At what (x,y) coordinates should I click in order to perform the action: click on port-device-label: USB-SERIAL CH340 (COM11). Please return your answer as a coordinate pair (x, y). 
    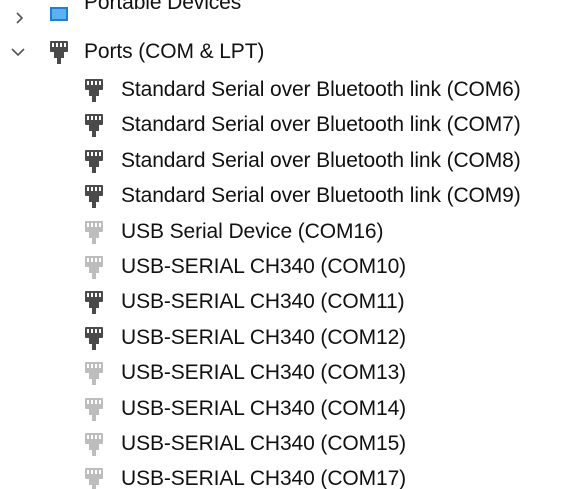
    Looking at the image, I should click on (263, 301).